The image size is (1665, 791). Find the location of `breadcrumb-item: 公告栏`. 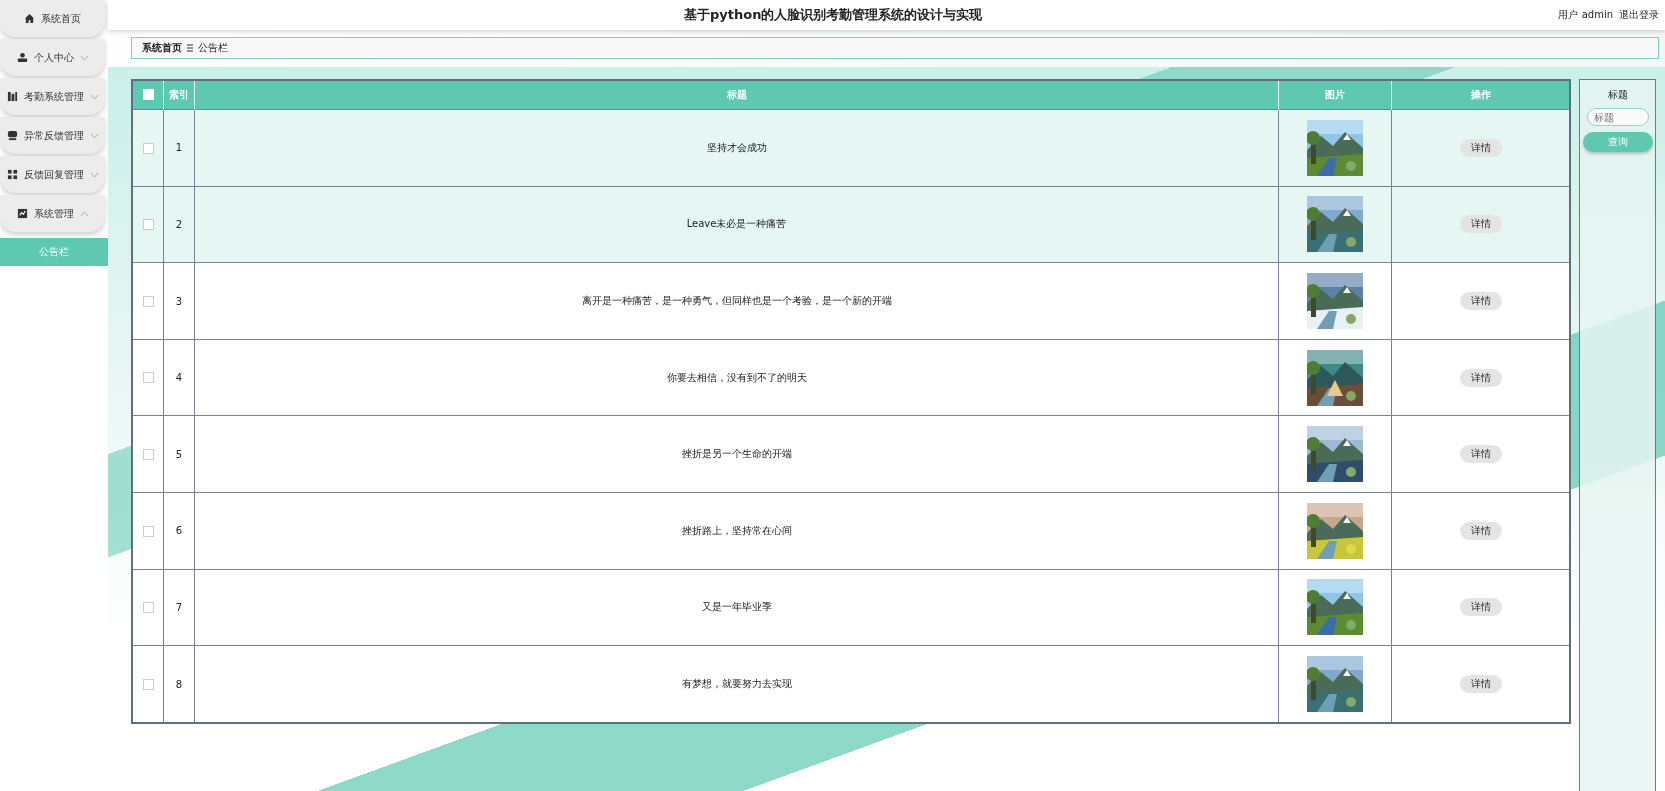

breadcrumb-item: 公告栏 is located at coordinates (213, 48).